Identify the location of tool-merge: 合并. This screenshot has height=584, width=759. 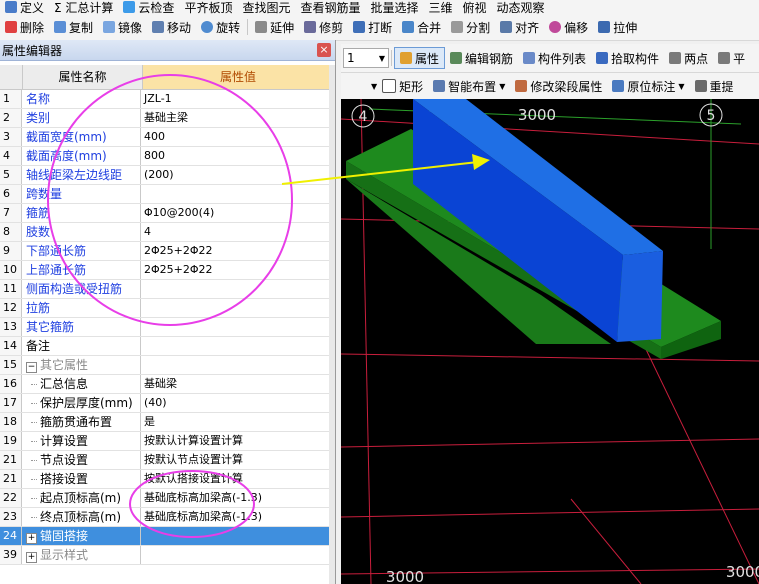
(421, 27).